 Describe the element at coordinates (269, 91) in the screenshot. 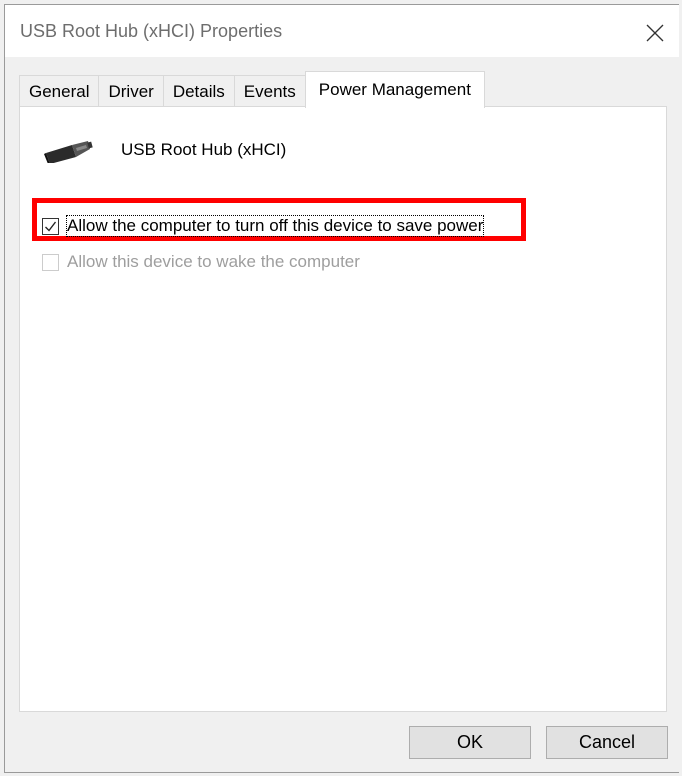

I see `tab-events: Events` at that location.